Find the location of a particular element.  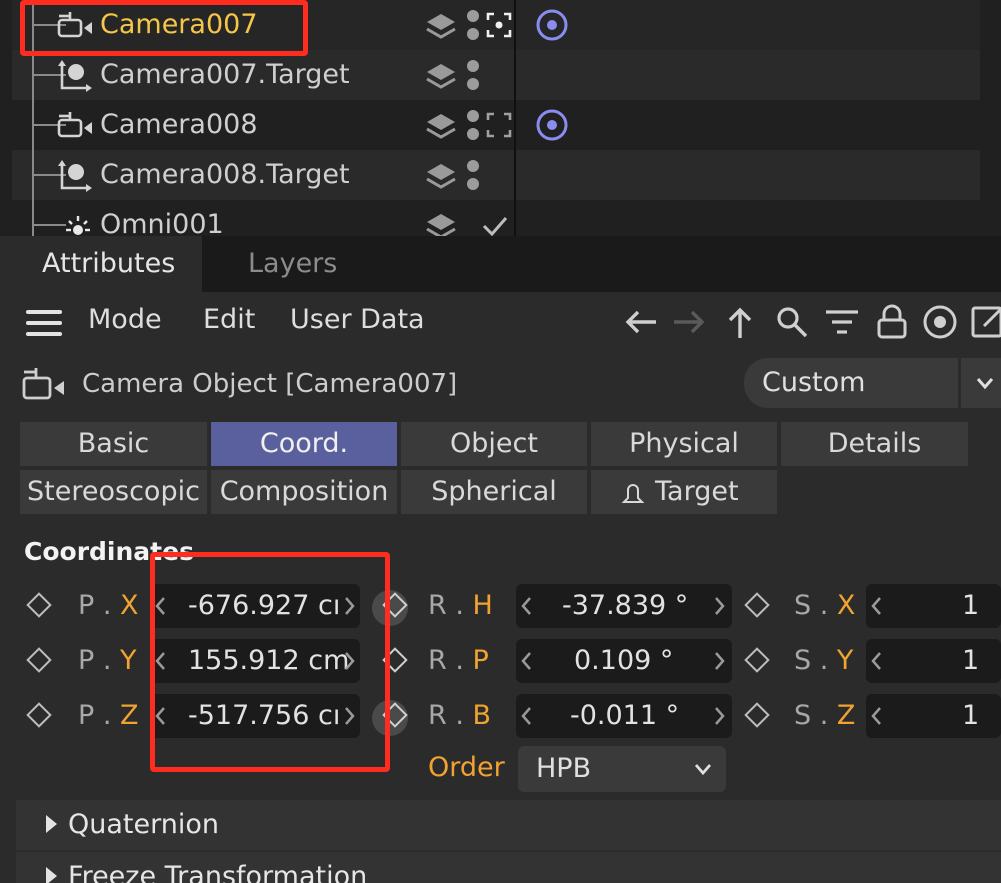

pos-z-field: -517.756 cı is located at coordinates (255, 716).